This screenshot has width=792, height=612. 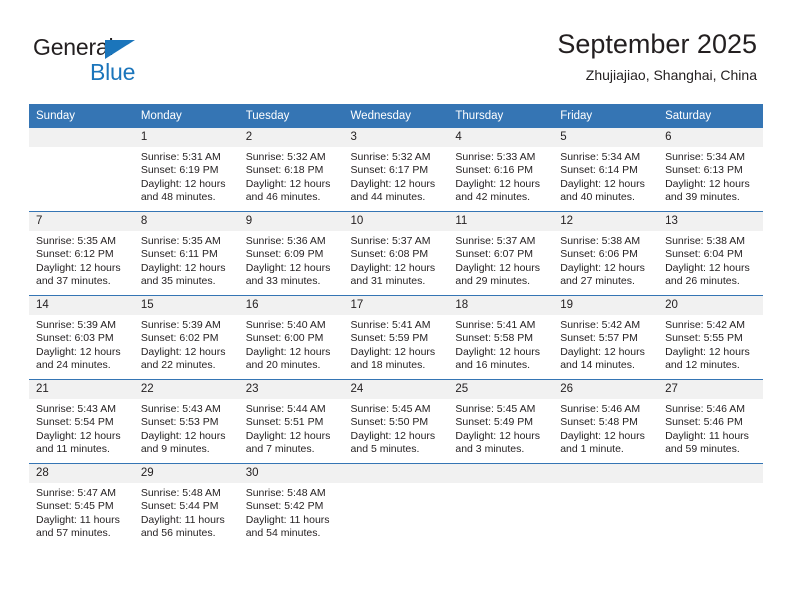 What do you see at coordinates (396, 473) in the screenshot?
I see `day-number` at bounding box center [396, 473].